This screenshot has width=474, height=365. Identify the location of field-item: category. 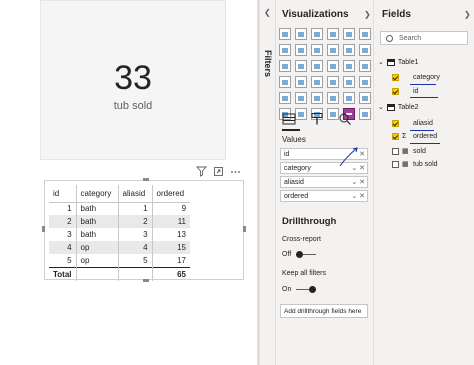
(416, 77).